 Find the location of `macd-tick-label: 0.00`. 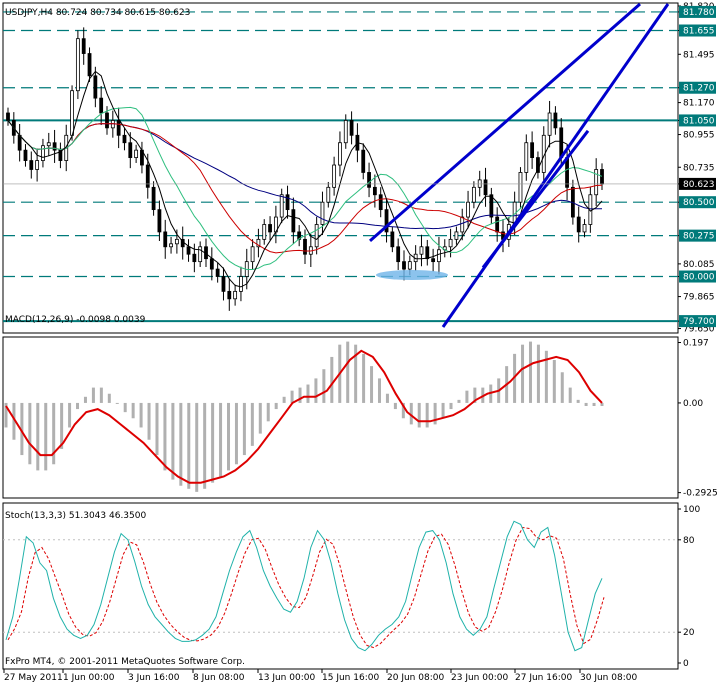

macd-tick-label: 0.00 is located at coordinates (693, 404).